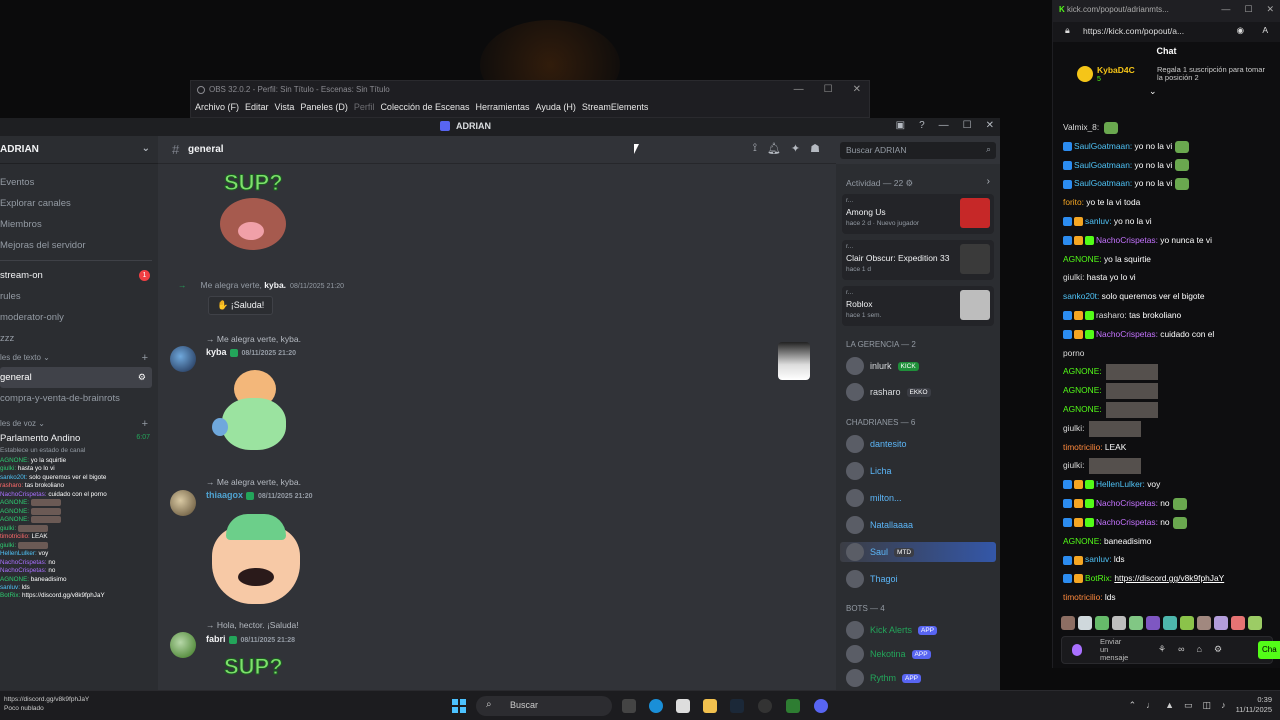 This screenshot has width=1280, height=720. I want to click on gift-icon: ⚘, so click(1162, 649).